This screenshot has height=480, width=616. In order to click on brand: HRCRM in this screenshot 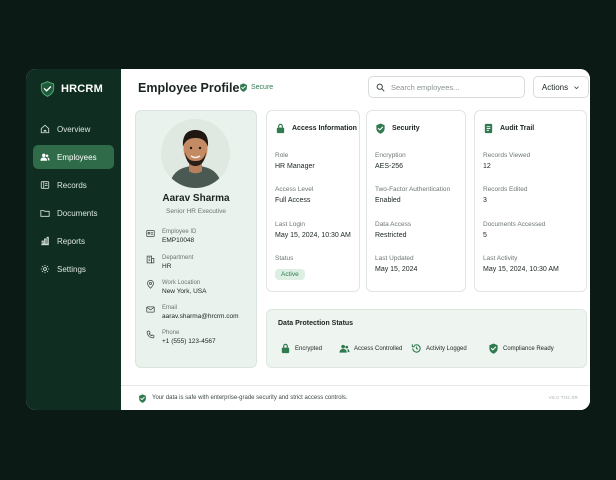, I will do `click(73, 89)`.